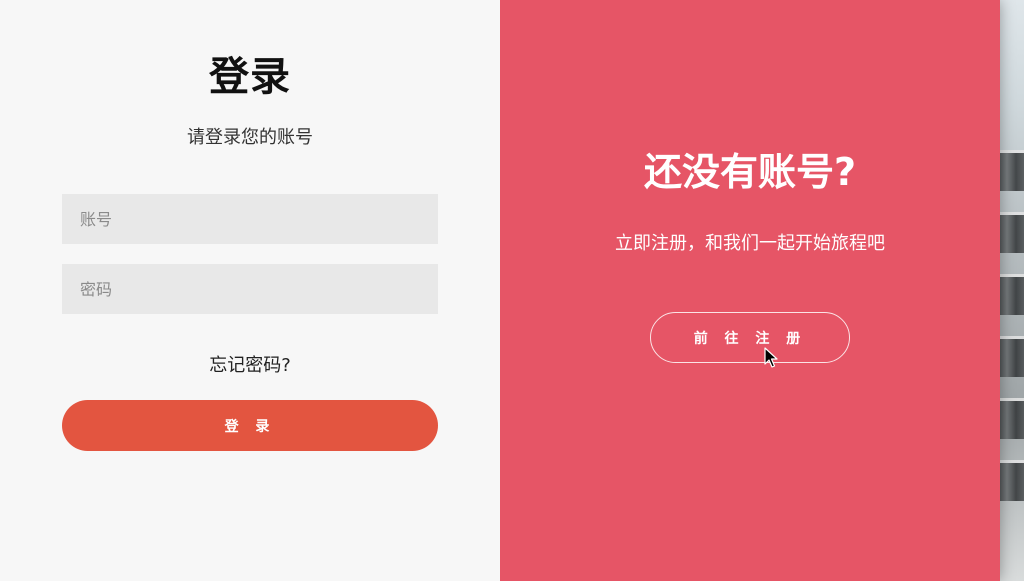  What do you see at coordinates (750, 172) in the screenshot?
I see `promo-title: 还没有账号?` at bounding box center [750, 172].